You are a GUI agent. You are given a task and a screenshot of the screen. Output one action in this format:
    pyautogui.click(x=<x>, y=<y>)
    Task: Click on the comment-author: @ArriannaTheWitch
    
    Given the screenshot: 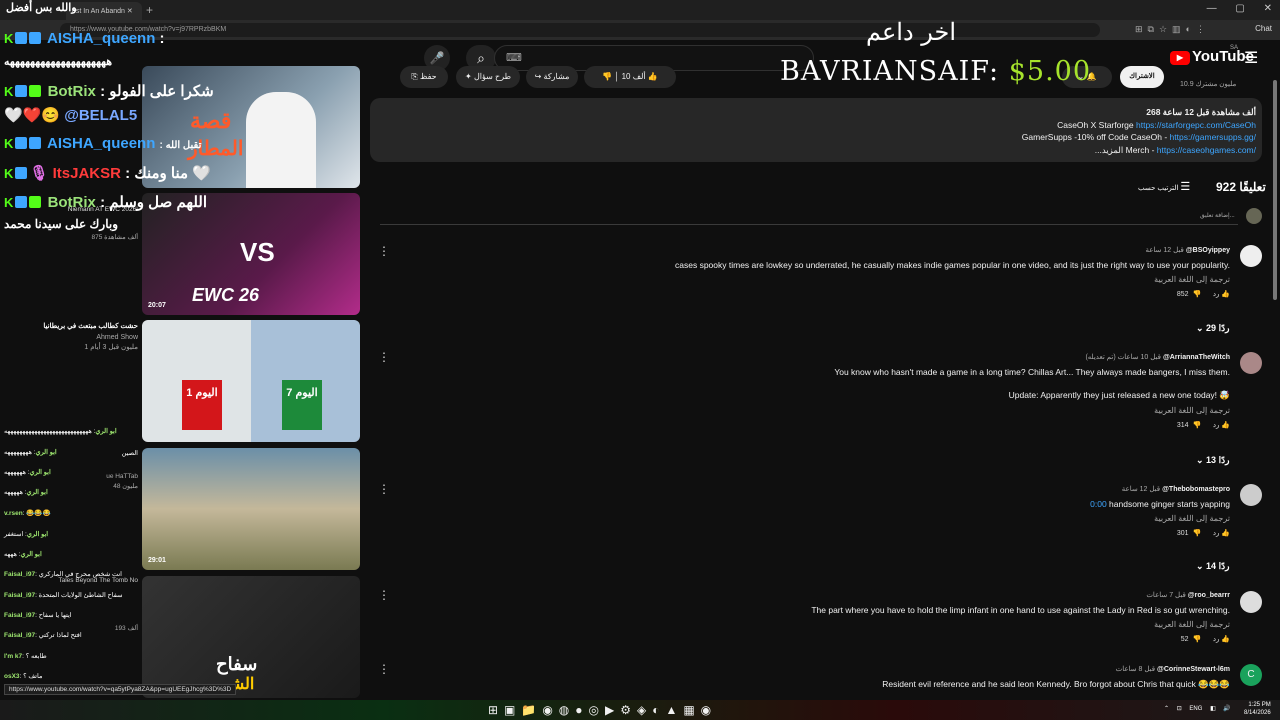 What is the action you would take?
    pyautogui.click(x=1196, y=357)
    